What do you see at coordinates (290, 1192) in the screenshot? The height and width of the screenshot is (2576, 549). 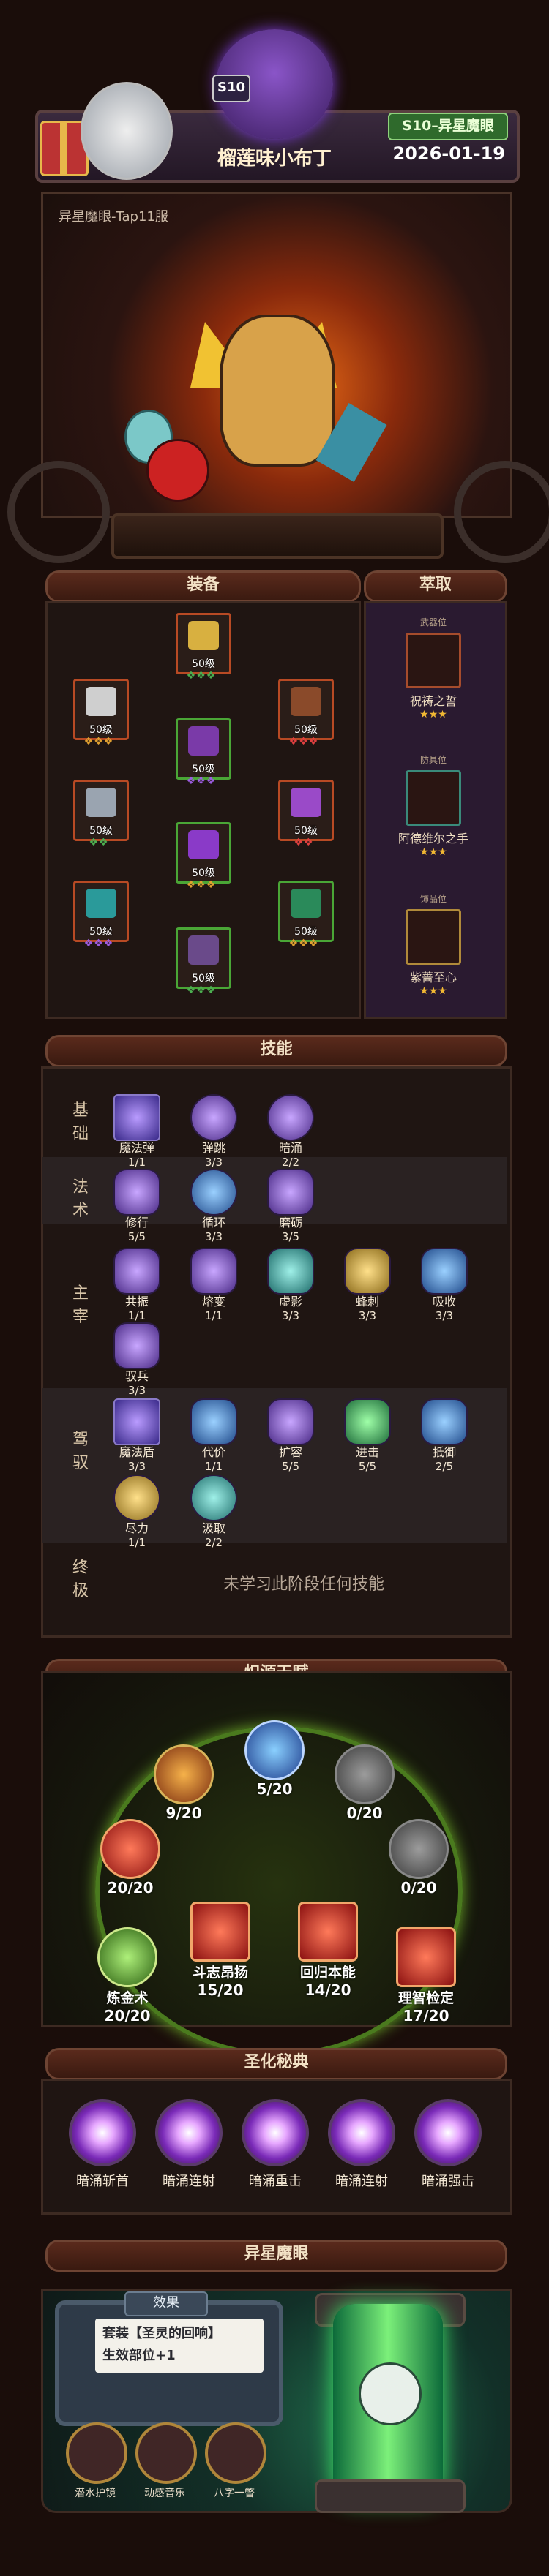 I see `hone-icon` at bounding box center [290, 1192].